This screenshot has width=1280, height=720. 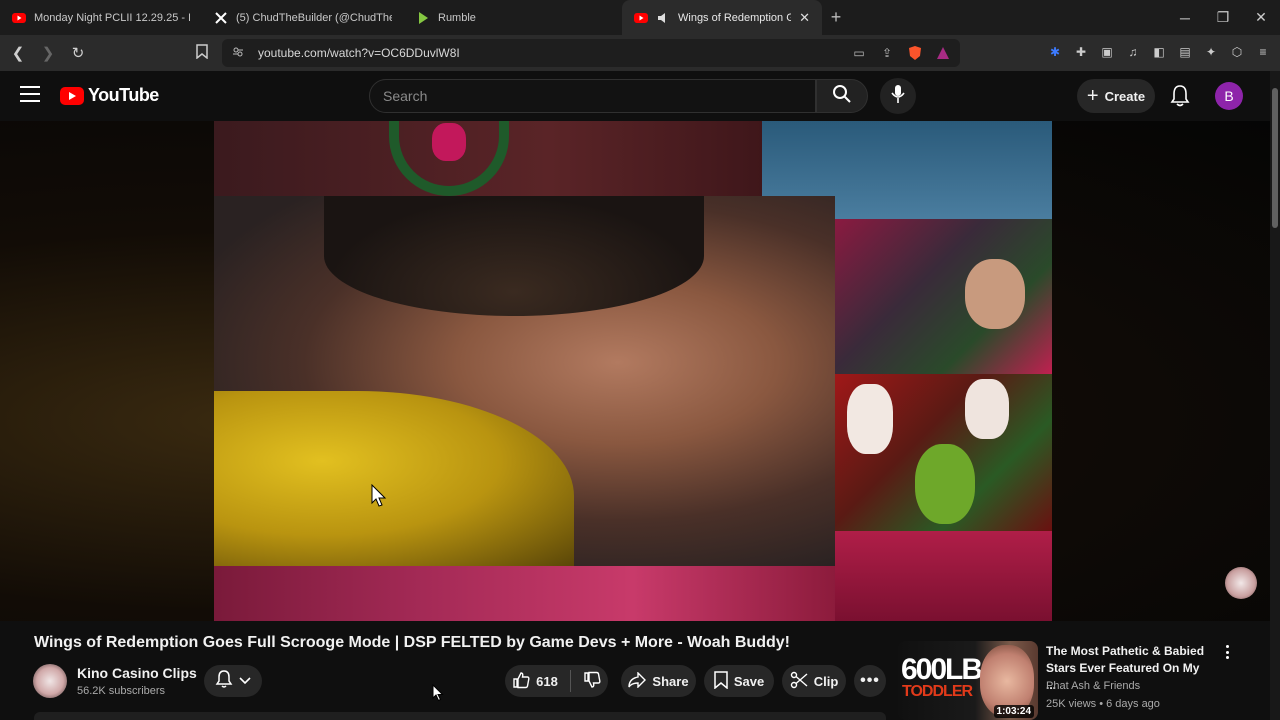 What do you see at coordinates (521, 681) in the screenshot?
I see `like-icon` at bounding box center [521, 681].